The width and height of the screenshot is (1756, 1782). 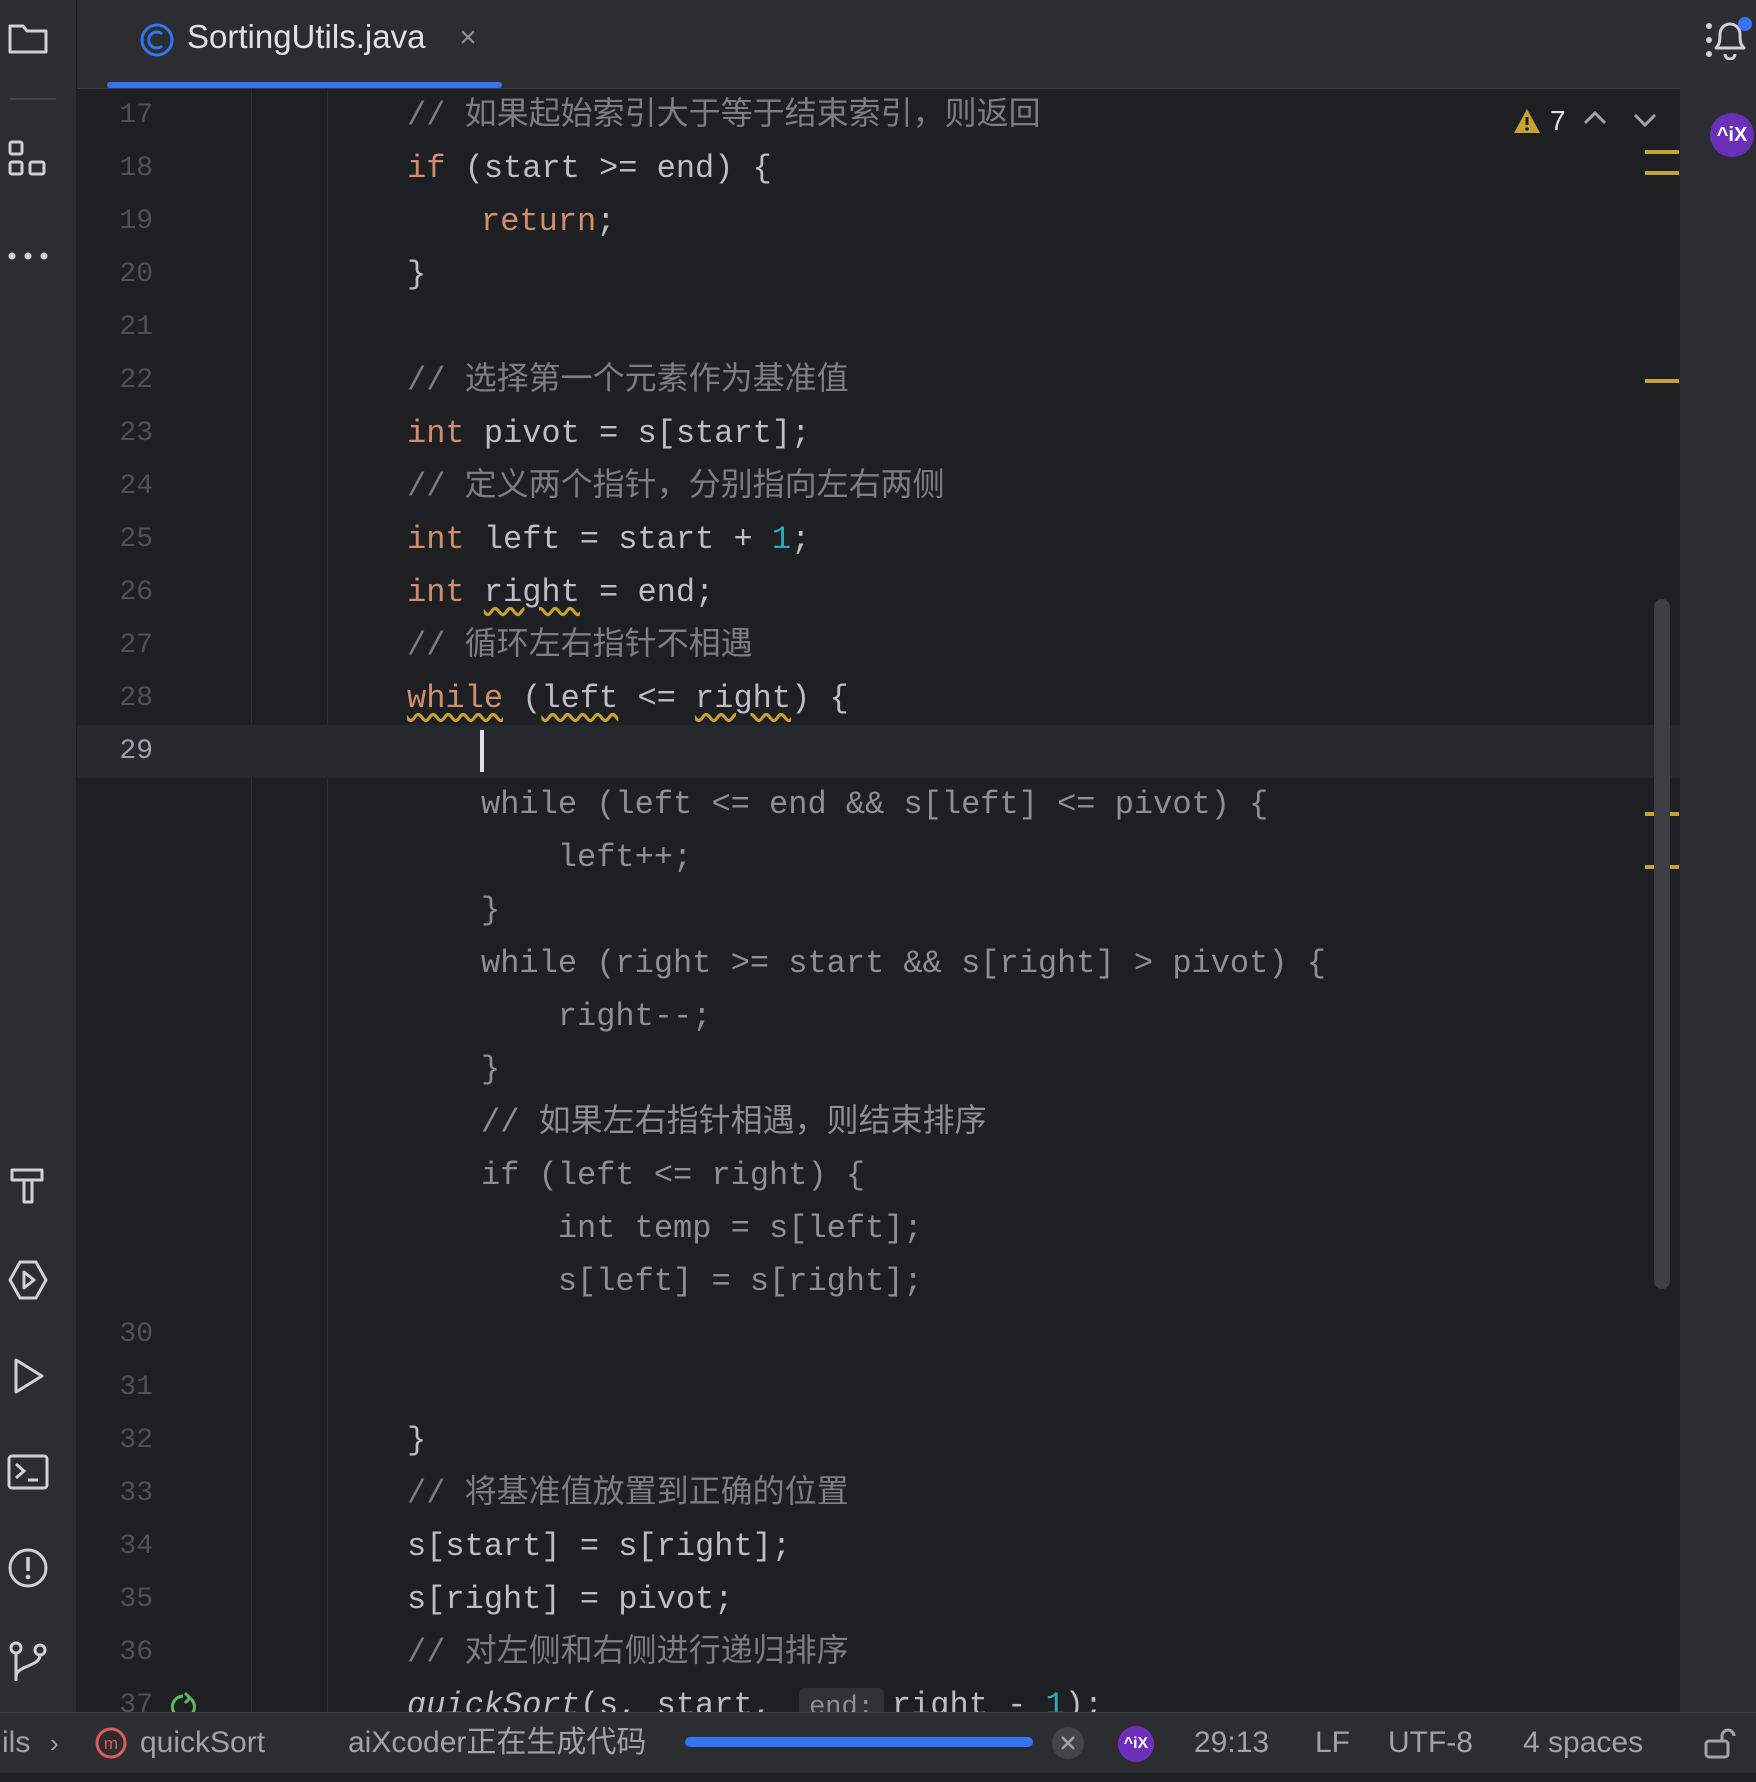 I want to click on code-line: 28 while (left <= right) {, so click(x=484, y=698).